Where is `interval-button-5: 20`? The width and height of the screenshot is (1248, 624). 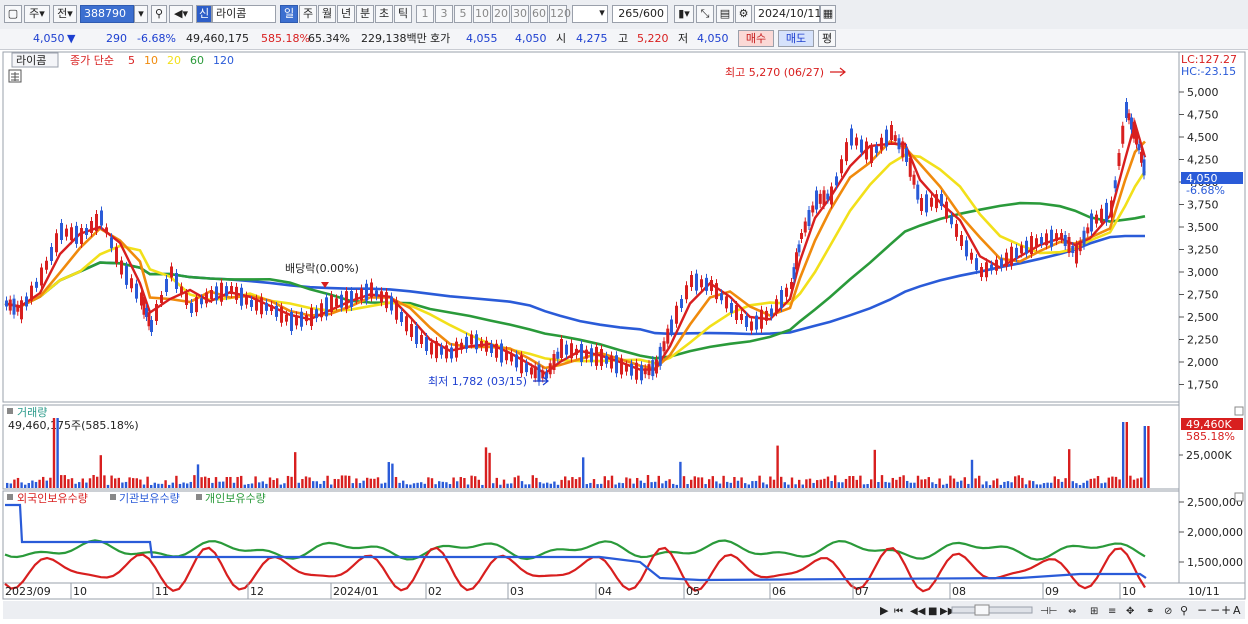 interval-button-5: 20 is located at coordinates (501, 14).